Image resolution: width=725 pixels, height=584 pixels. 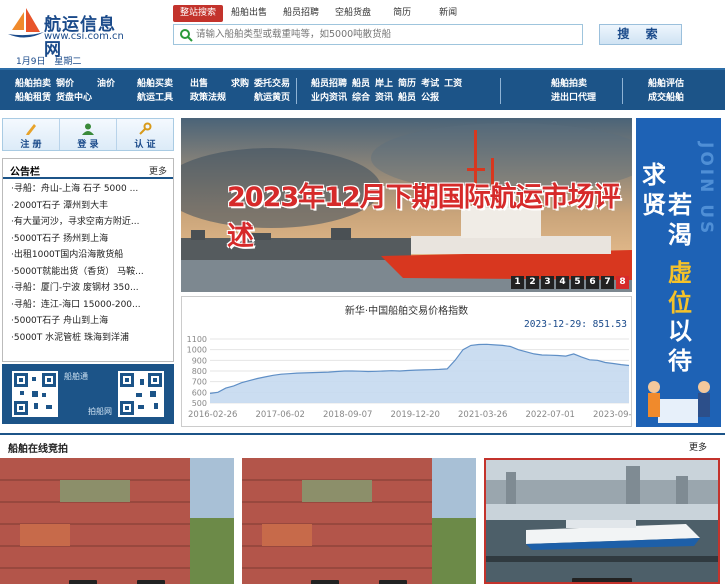 I want to click on nav-link: 油价, so click(x=106, y=84).